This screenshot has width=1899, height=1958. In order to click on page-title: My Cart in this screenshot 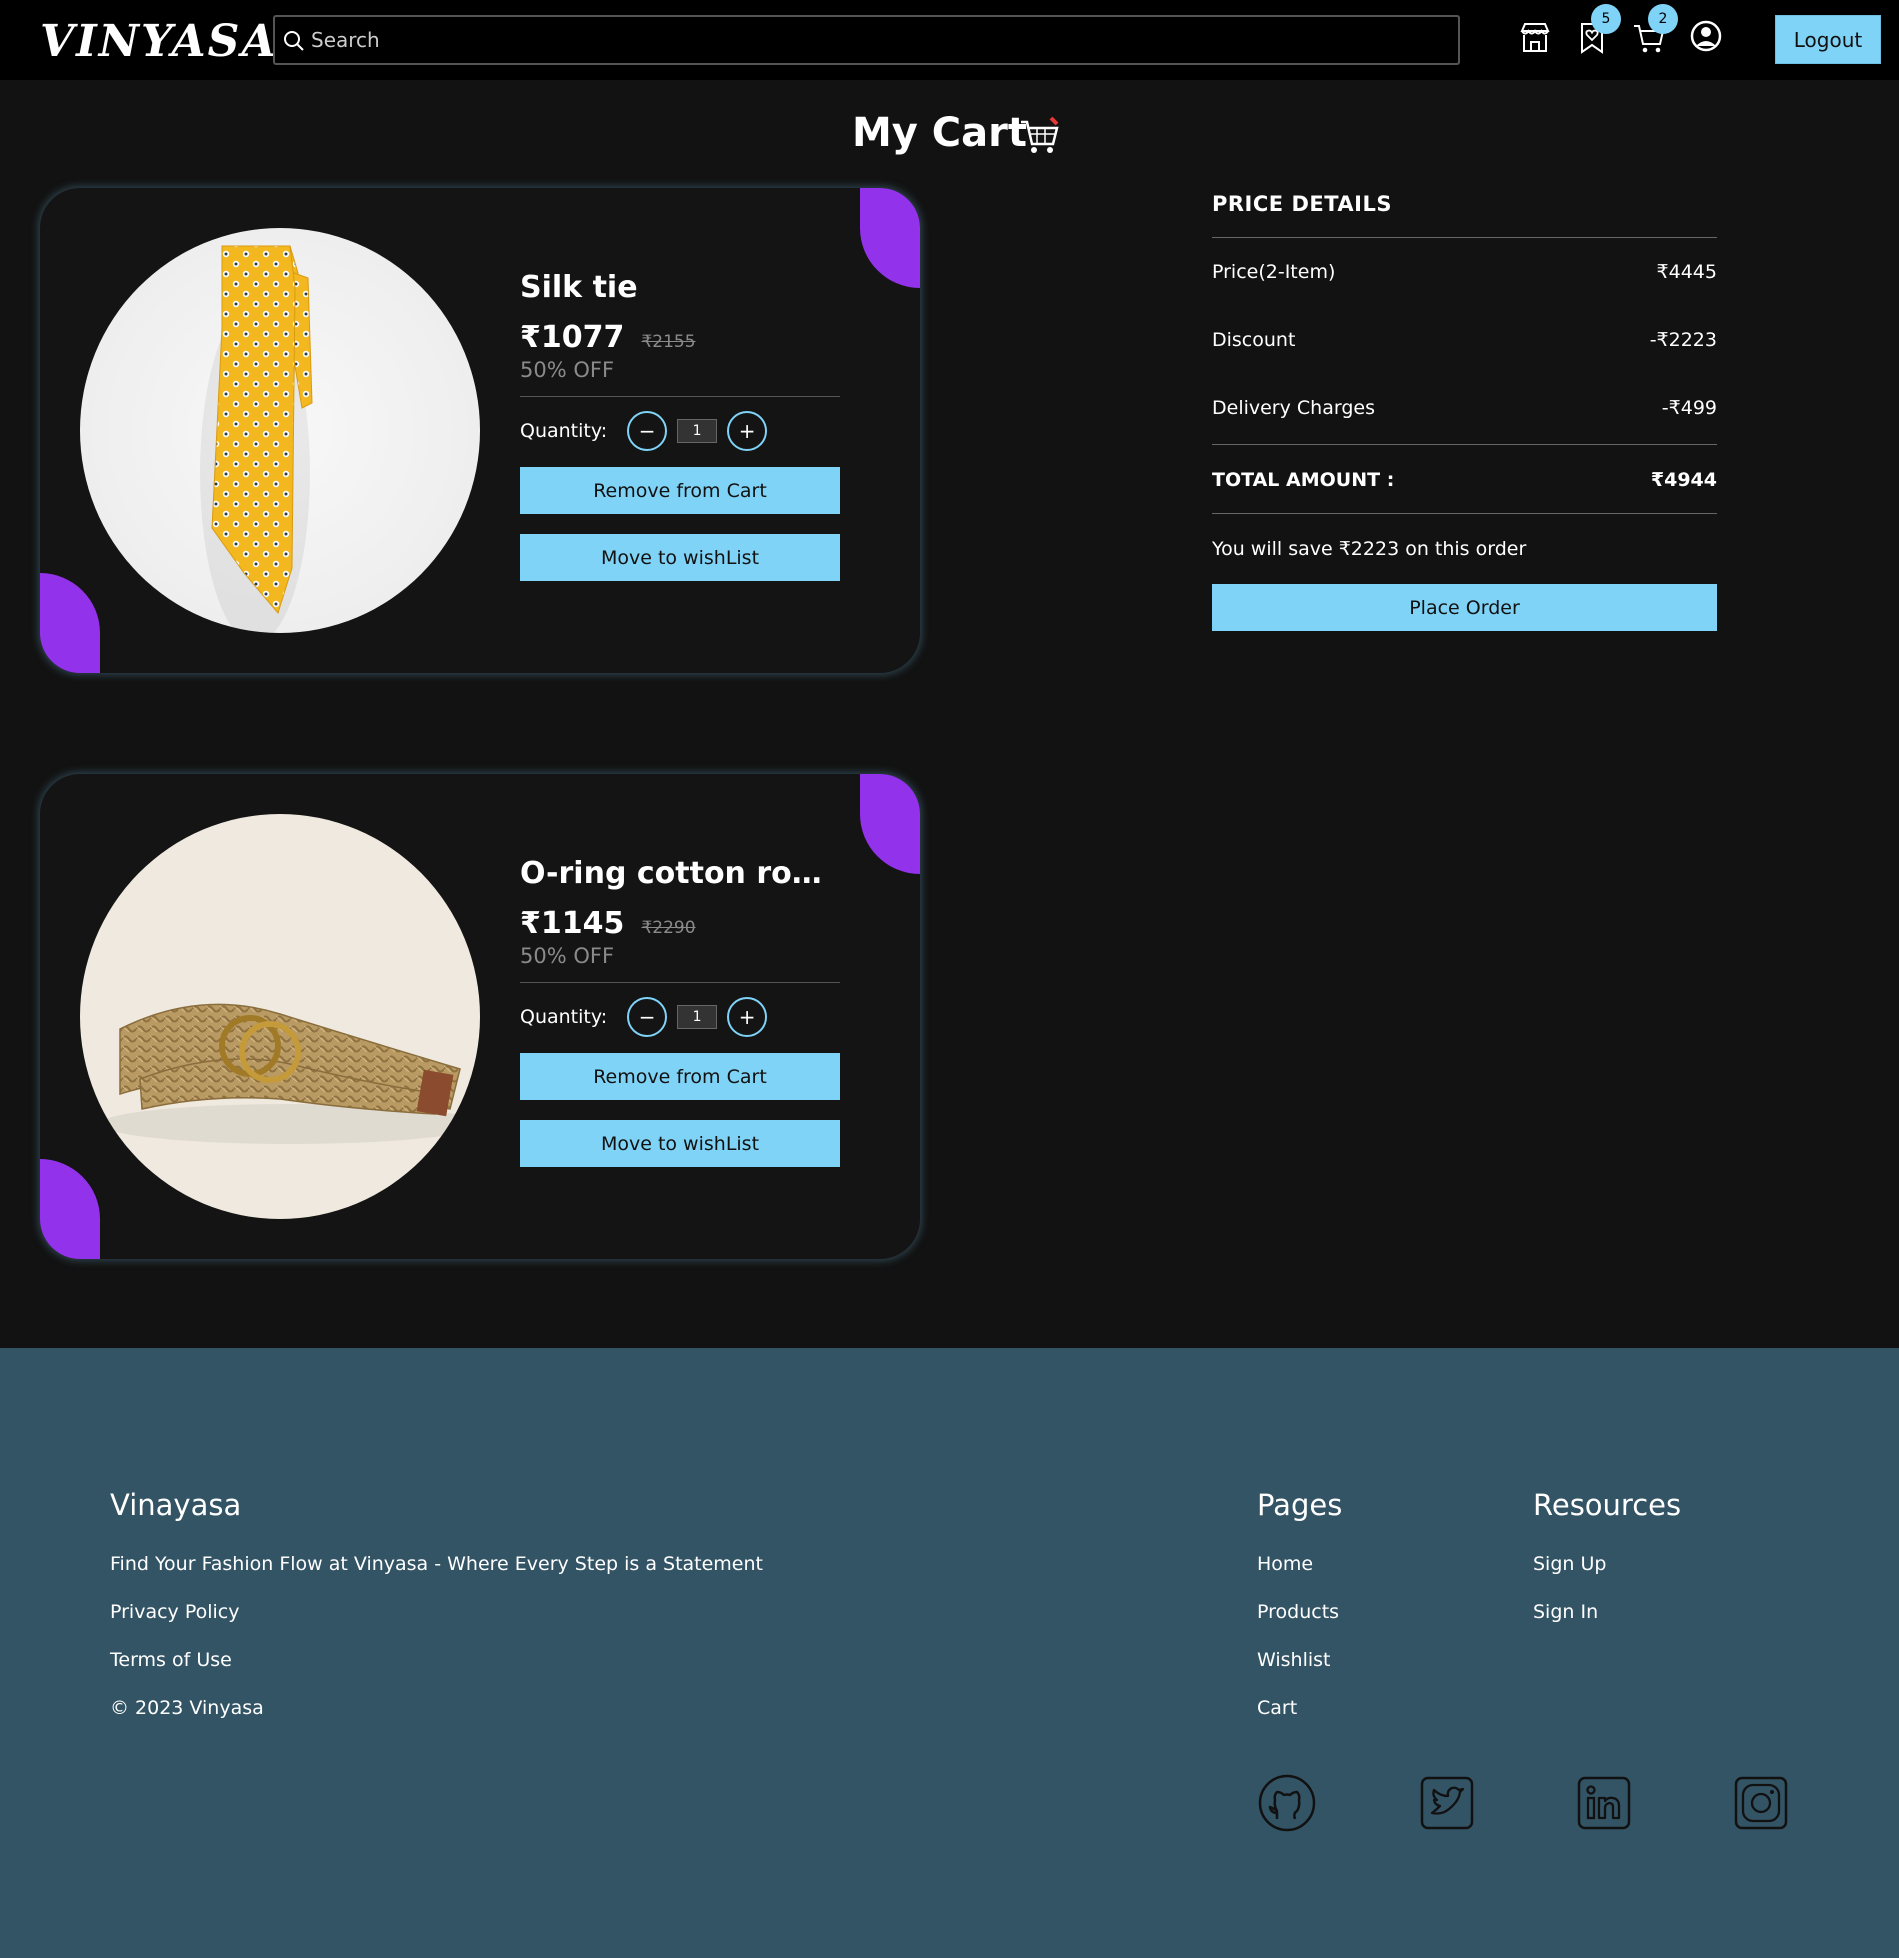, I will do `click(939, 133)`.